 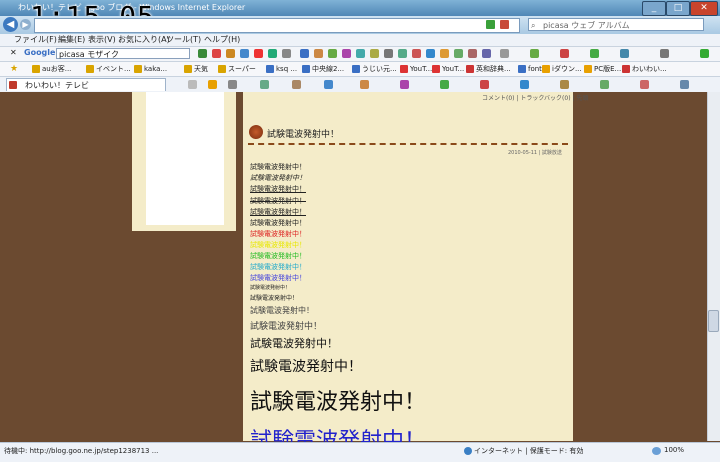 I want to click on menu-edit: 編集(E), so click(x=71, y=40).